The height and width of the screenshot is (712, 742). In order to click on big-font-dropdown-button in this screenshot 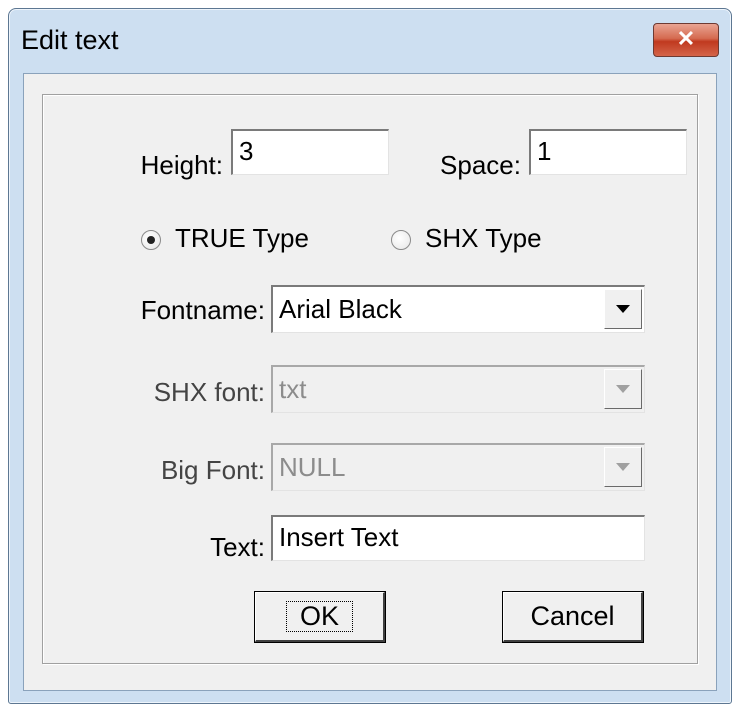, I will do `click(623, 467)`.